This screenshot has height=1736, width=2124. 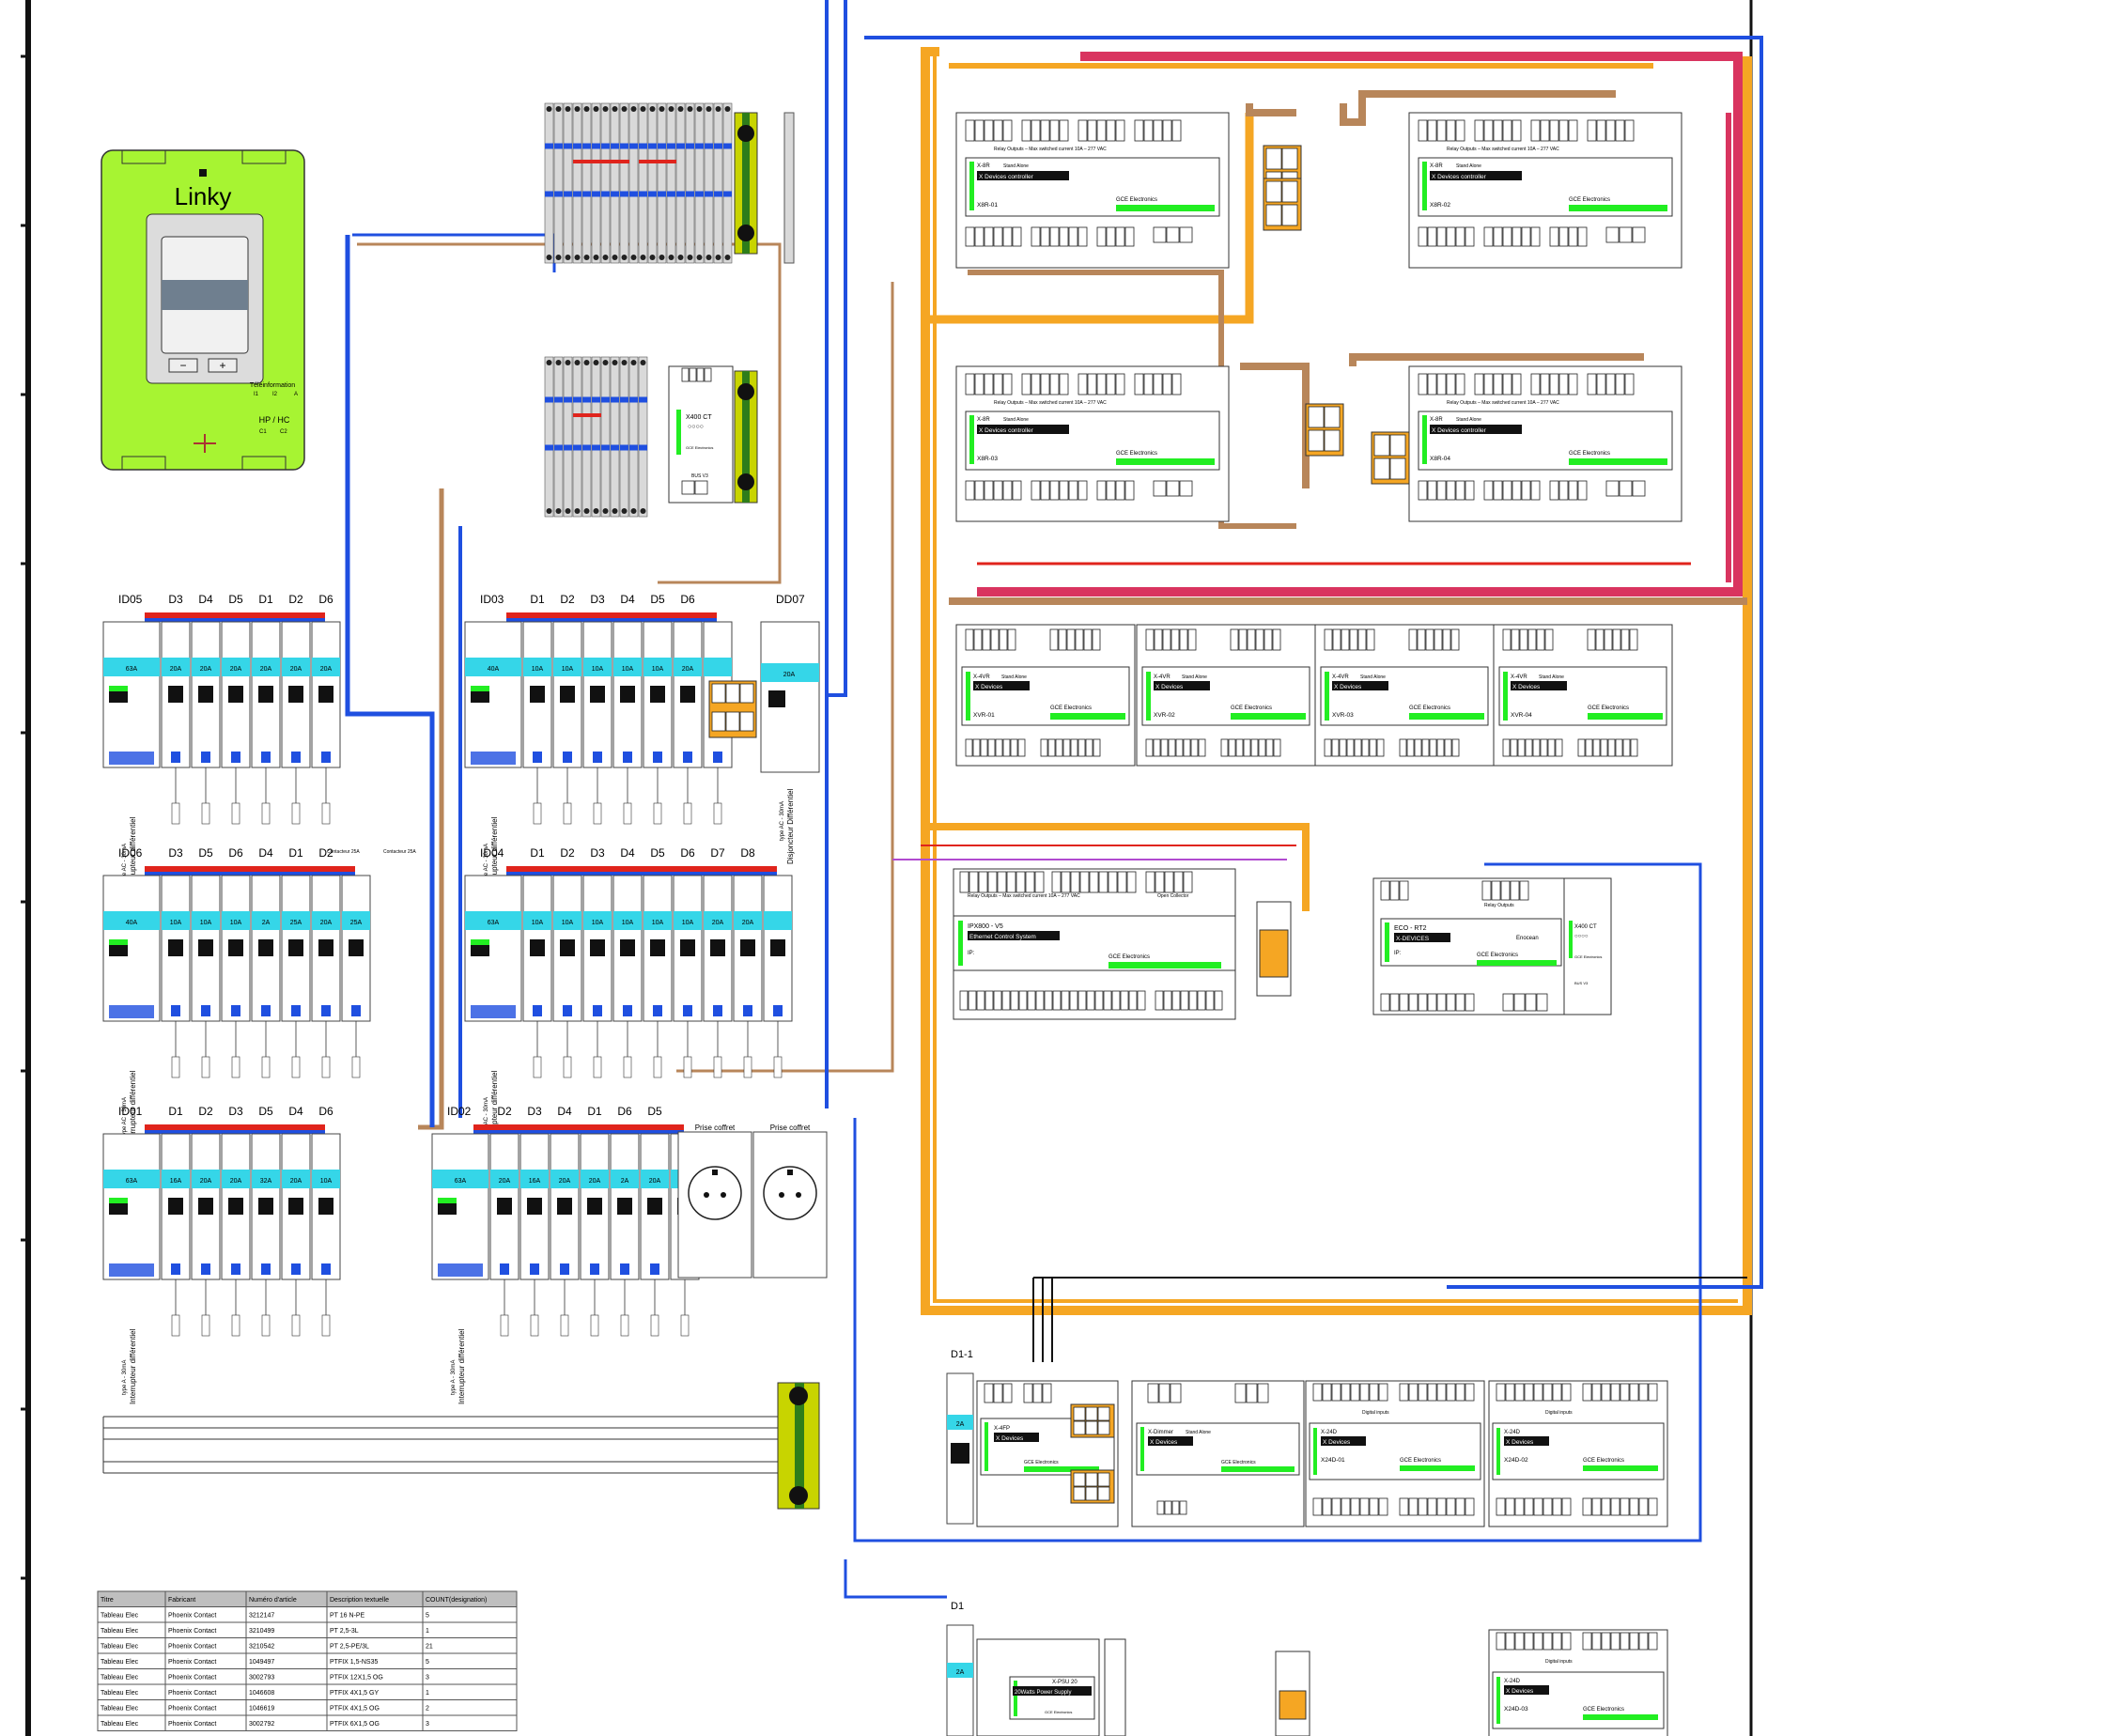 What do you see at coordinates (355, 1709) in the screenshot?
I see `table-cell-text: PTFIX 4X1,5 OG` at bounding box center [355, 1709].